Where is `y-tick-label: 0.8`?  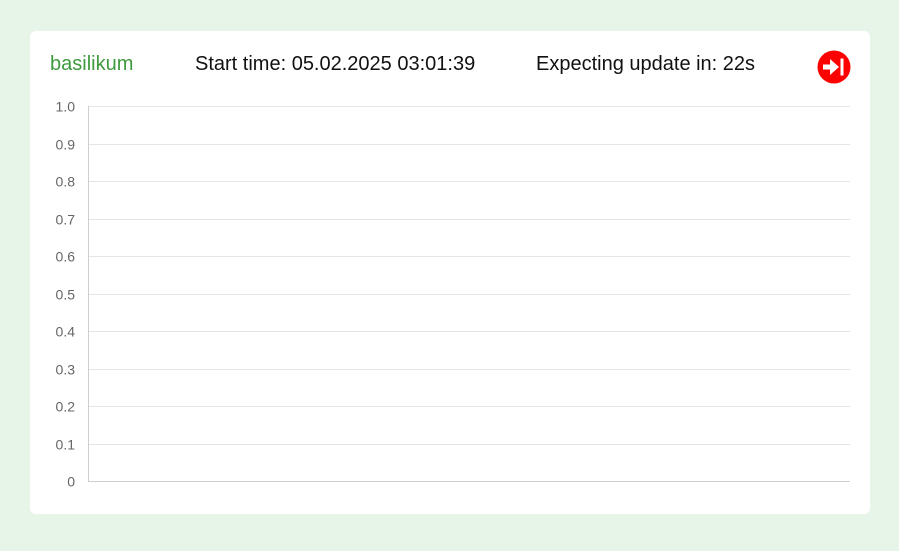
y-tick-label: 0.8 is located at coordinates (66, 182).